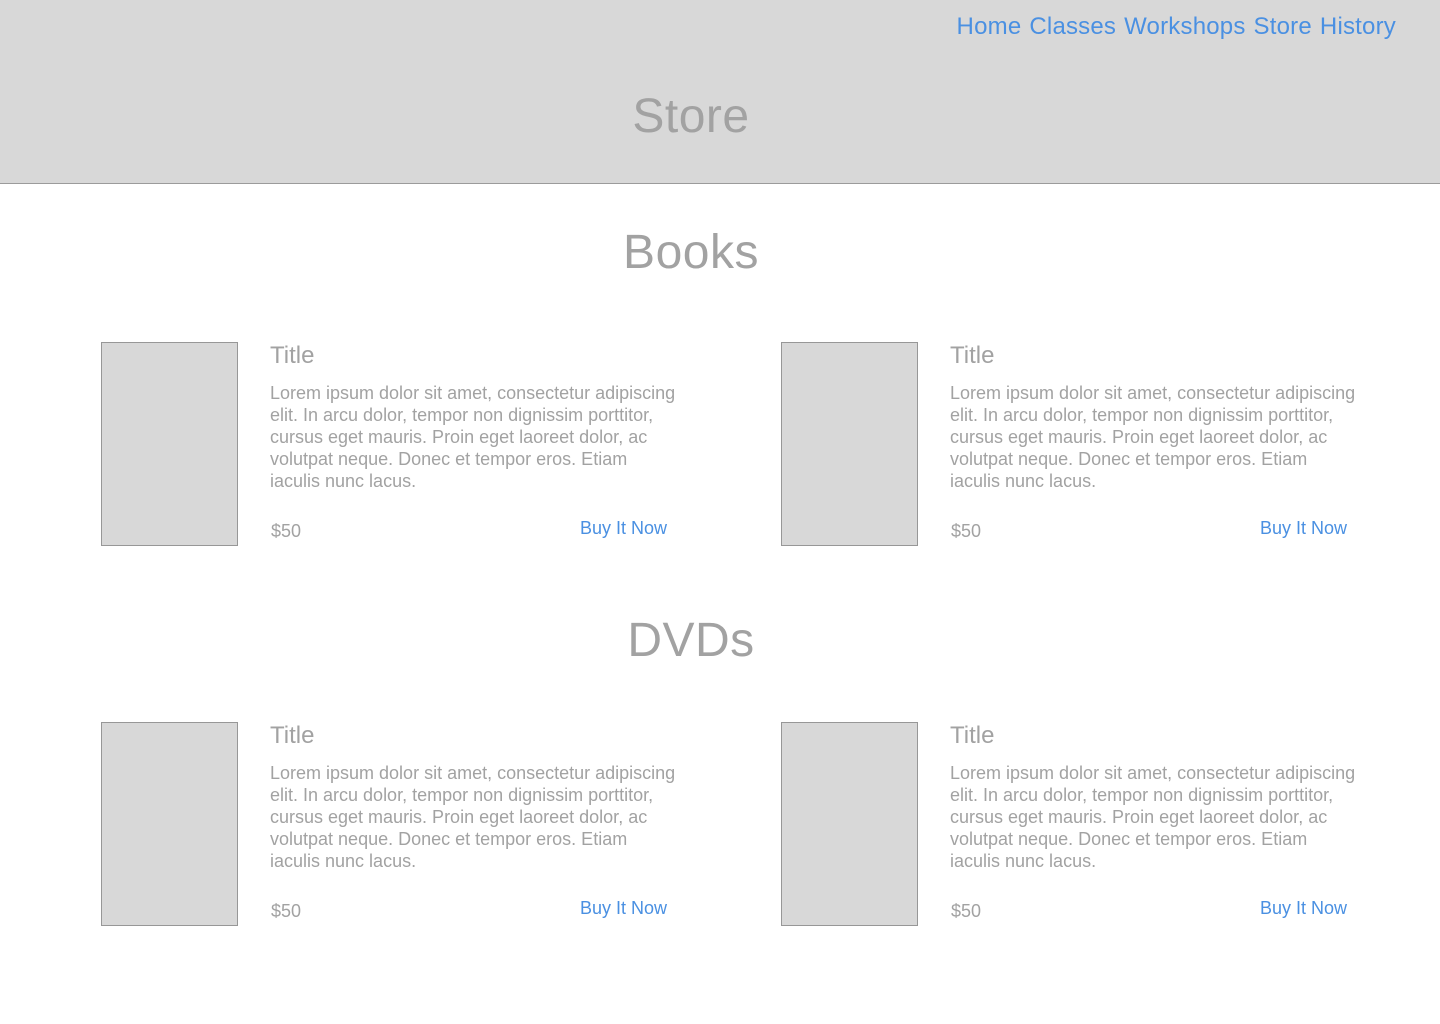  I want to click on nav-link-classes: Classes, so click(1072, 27).